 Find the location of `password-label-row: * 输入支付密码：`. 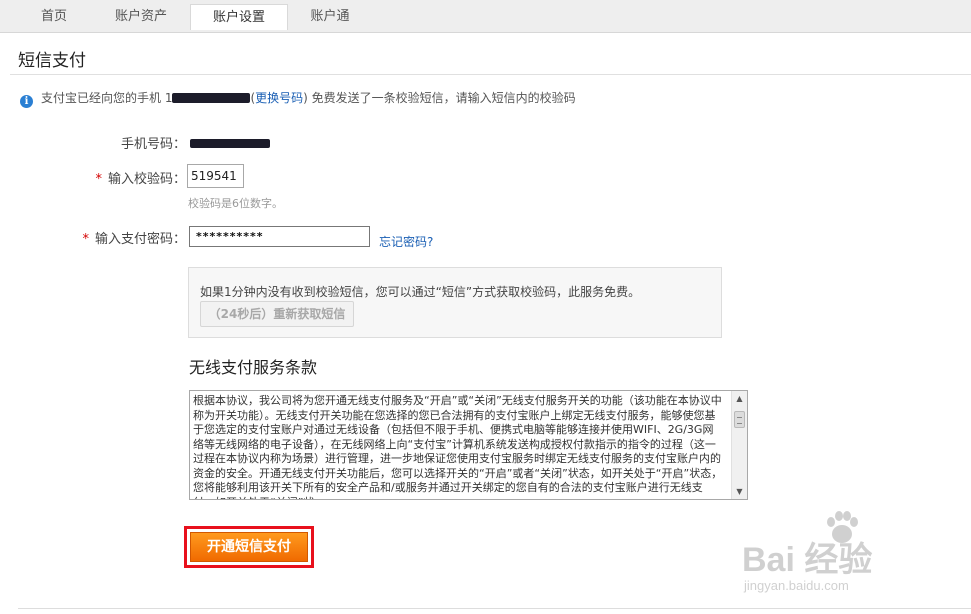

password-label-row: * 输入支付密码： is located at coordinates (113, 237).